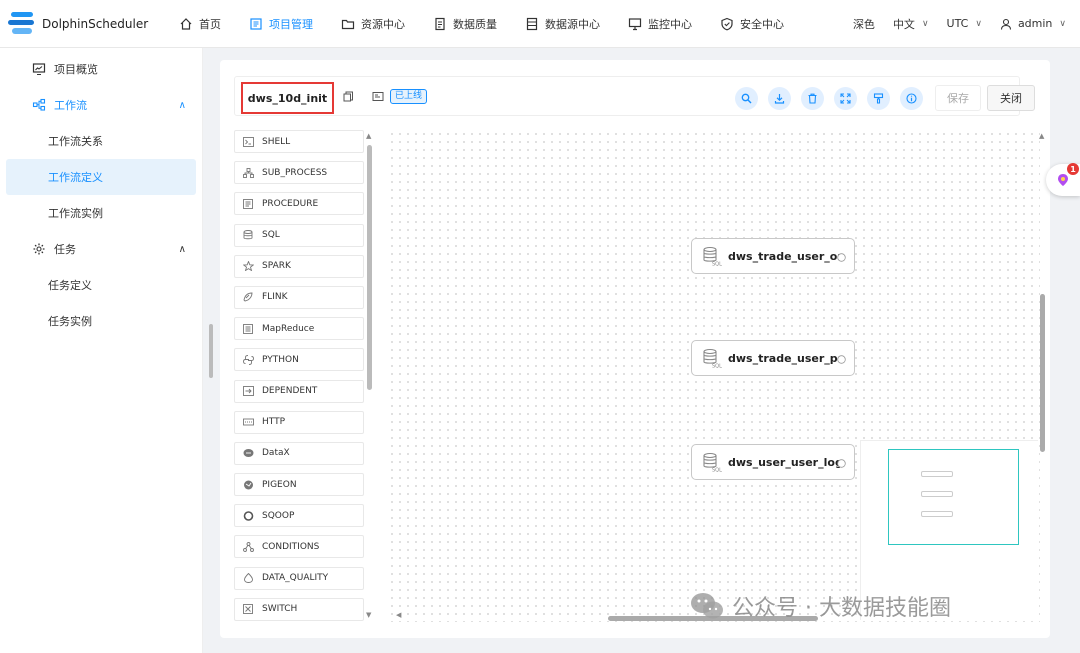 The image size is (1080, 653). What do you see at coordinates (276, 266) in the screenshot?
I see `palette-label: SPARK` at bounding box center [276, 266].